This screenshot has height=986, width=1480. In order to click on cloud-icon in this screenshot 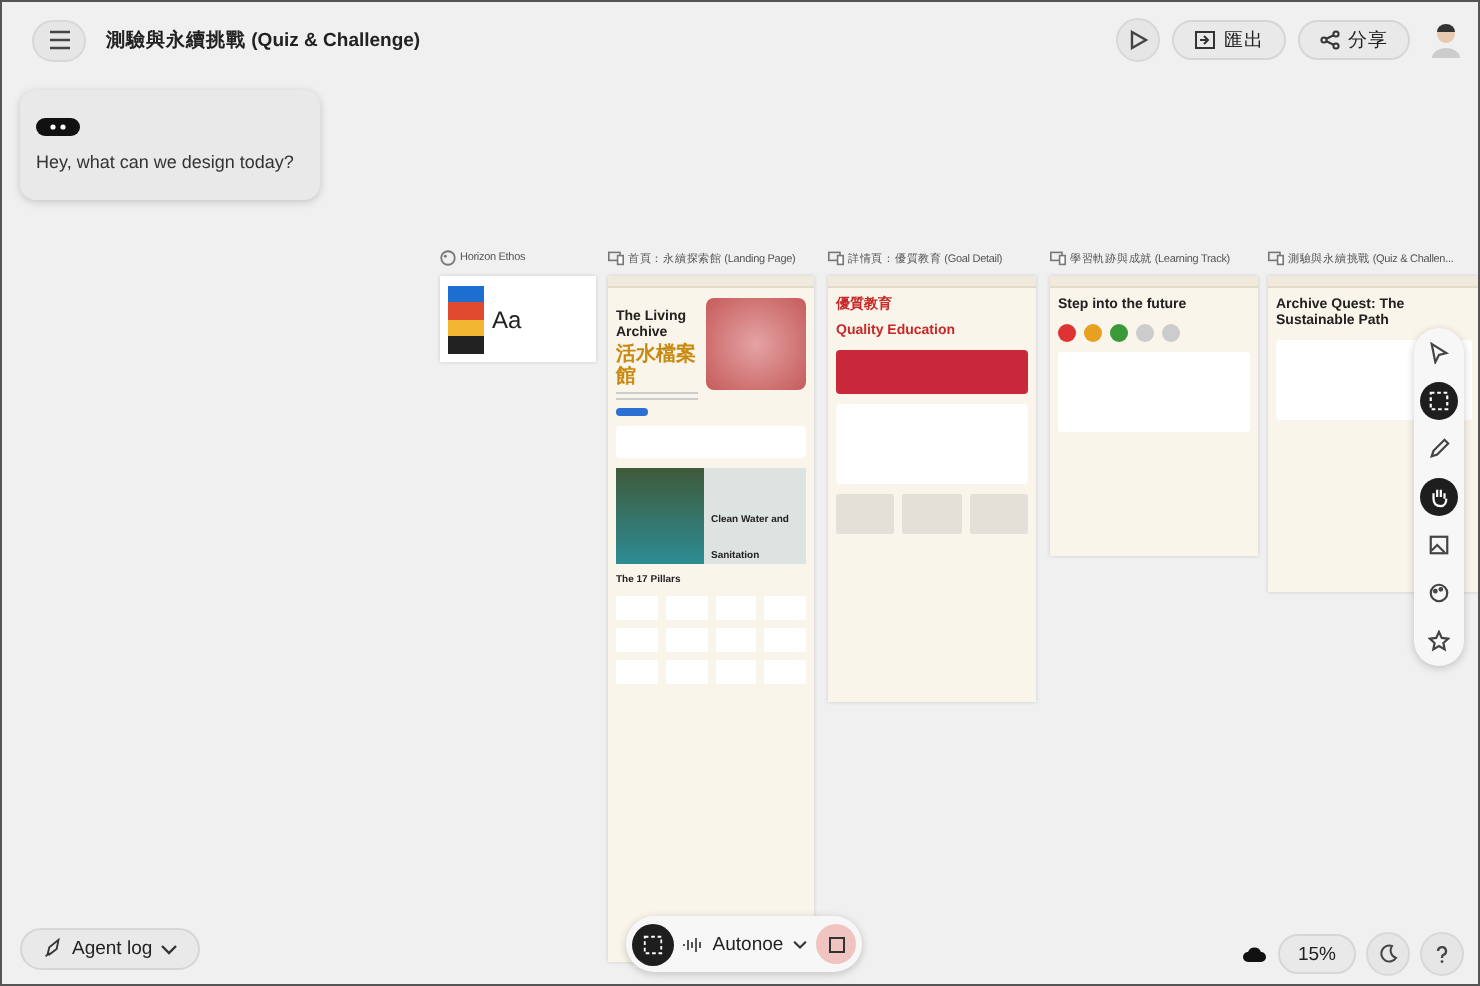, I will do `click(1254, 954)`.